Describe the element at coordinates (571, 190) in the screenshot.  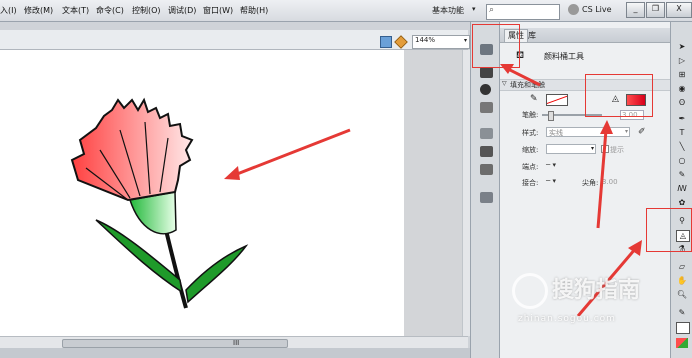
I see `annotation-arrows` at that location.